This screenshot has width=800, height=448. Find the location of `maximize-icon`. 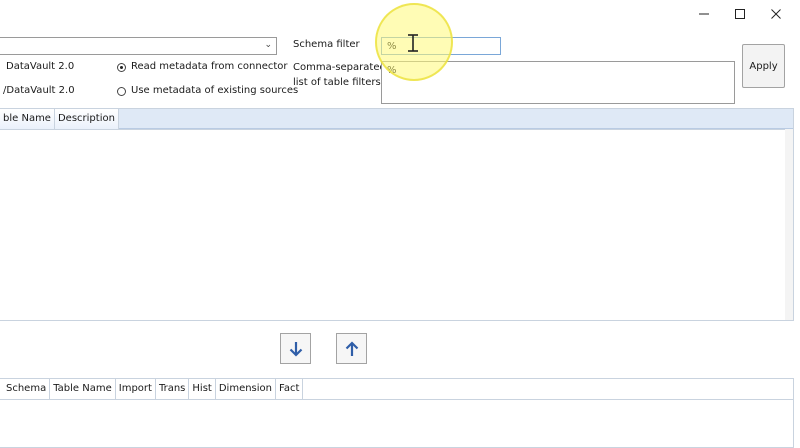

maximize-icon is located at coordinates (740, 14).